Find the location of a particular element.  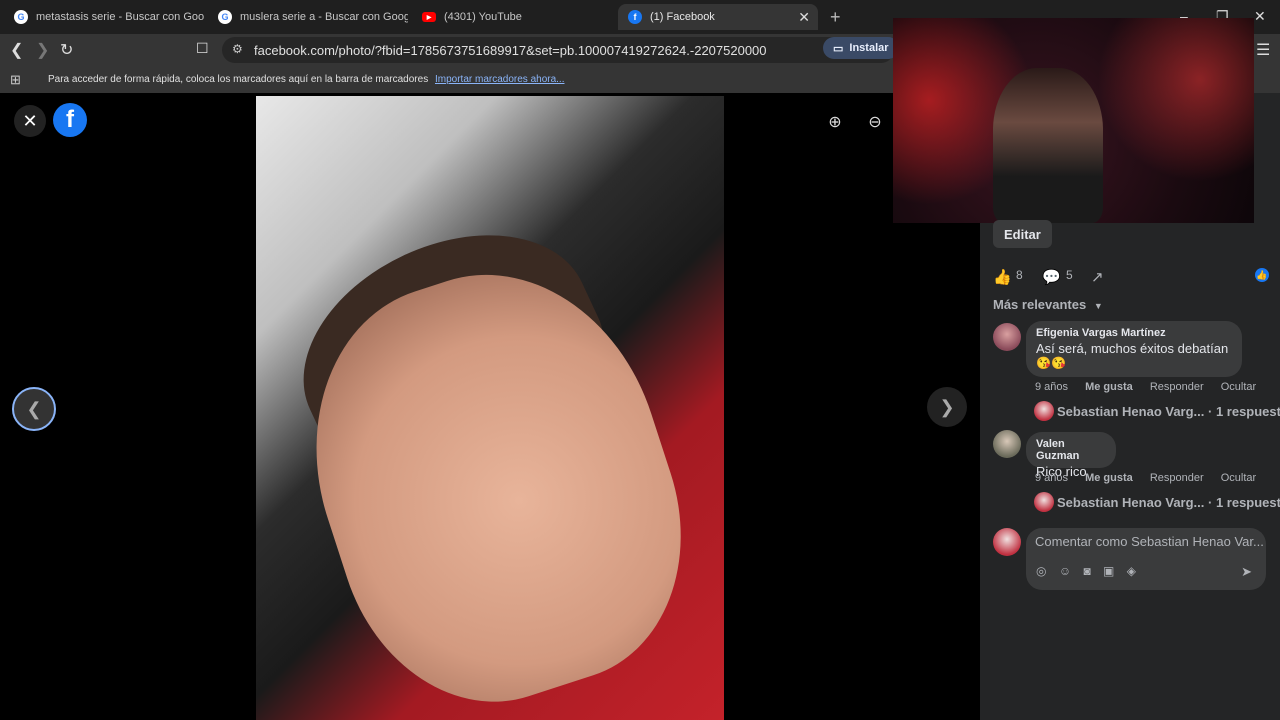

comment-icon: 💬 is located at coordinates (1051, 277).